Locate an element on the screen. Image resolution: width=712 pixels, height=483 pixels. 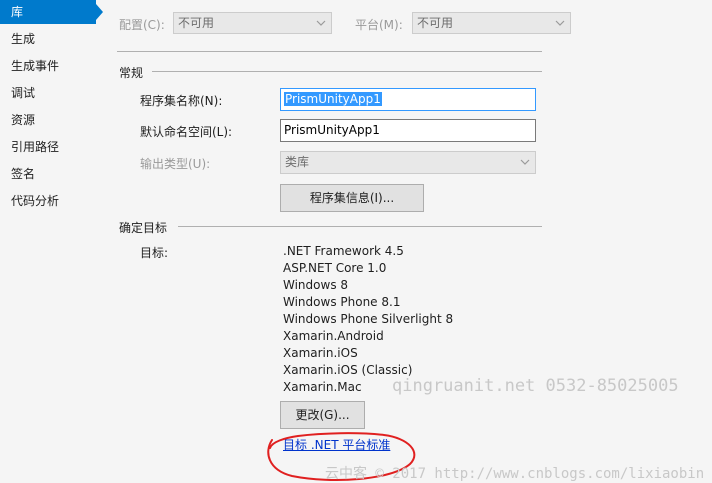
framework-item: .NET Framework 4.5 is located at coordinates (343, 251).